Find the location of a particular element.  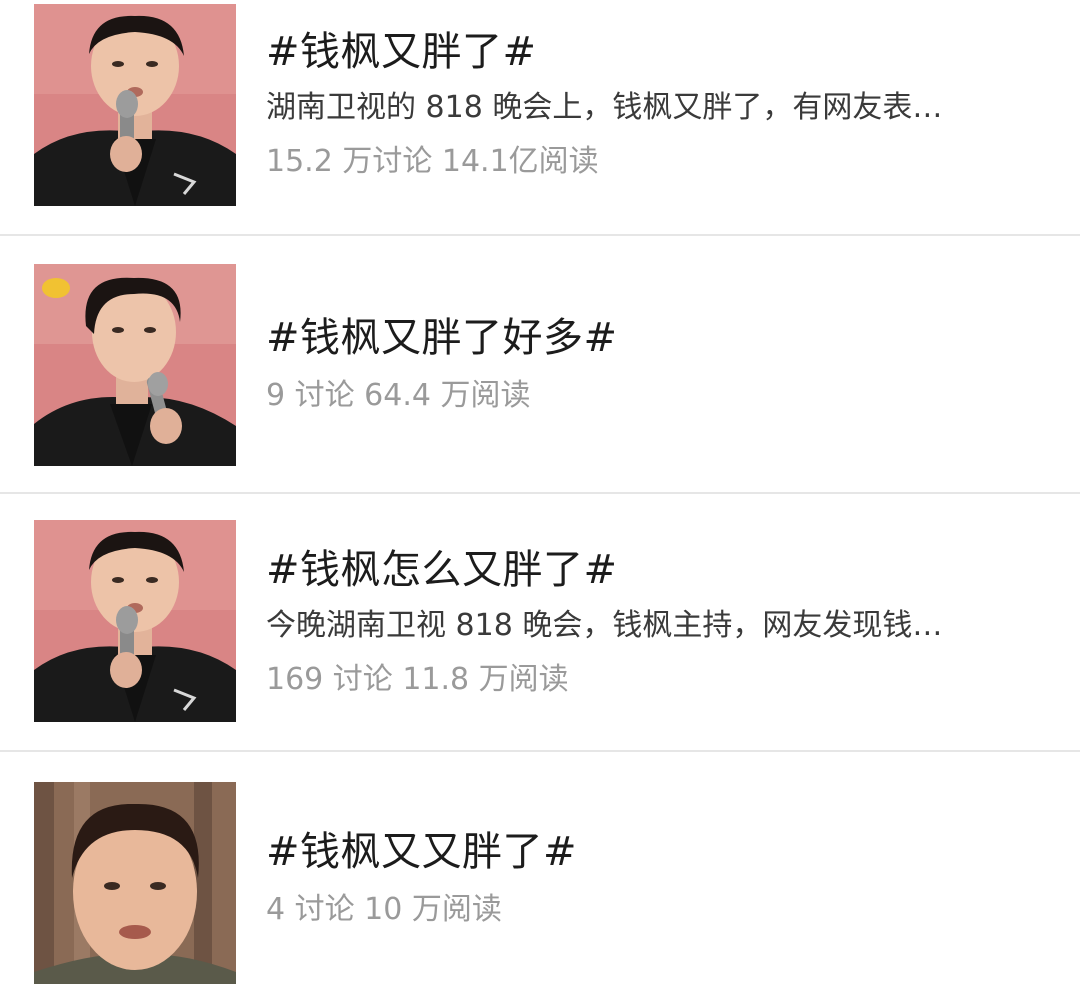

selfie-portrait-photo is located at coordinates (135, 883).